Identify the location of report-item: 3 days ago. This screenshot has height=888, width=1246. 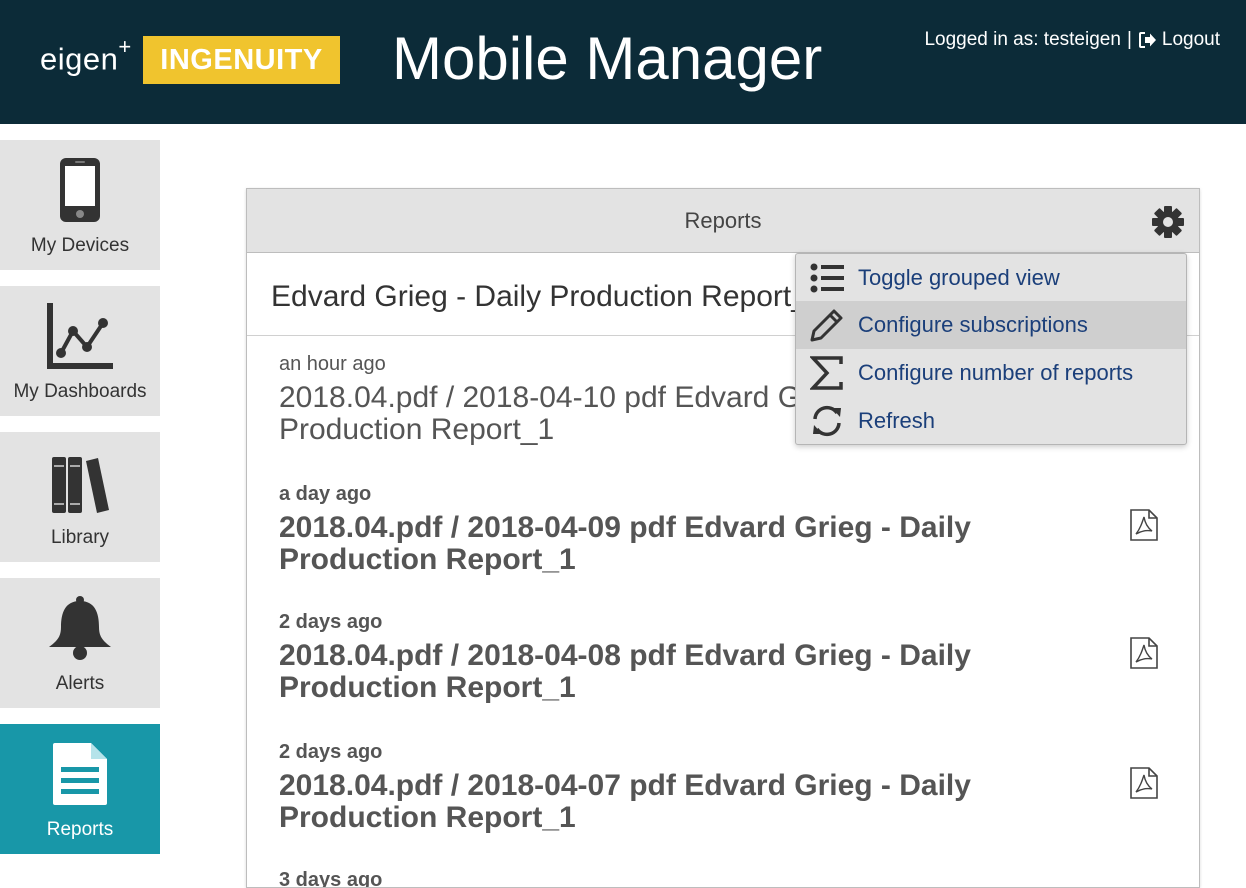
(719, 878).